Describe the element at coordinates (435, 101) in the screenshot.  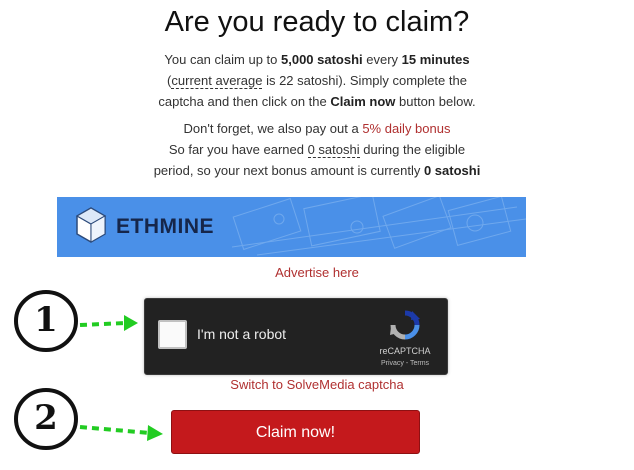
I see `claim-info-part: button below.` at that location.